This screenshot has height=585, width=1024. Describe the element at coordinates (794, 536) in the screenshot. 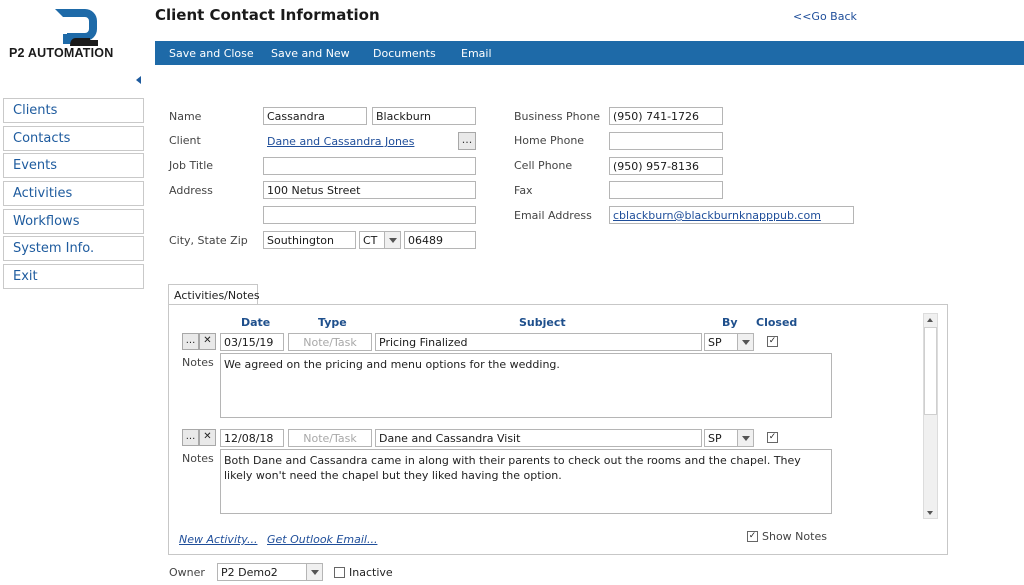

I see `show-notes-label: Show Notes` at that location.